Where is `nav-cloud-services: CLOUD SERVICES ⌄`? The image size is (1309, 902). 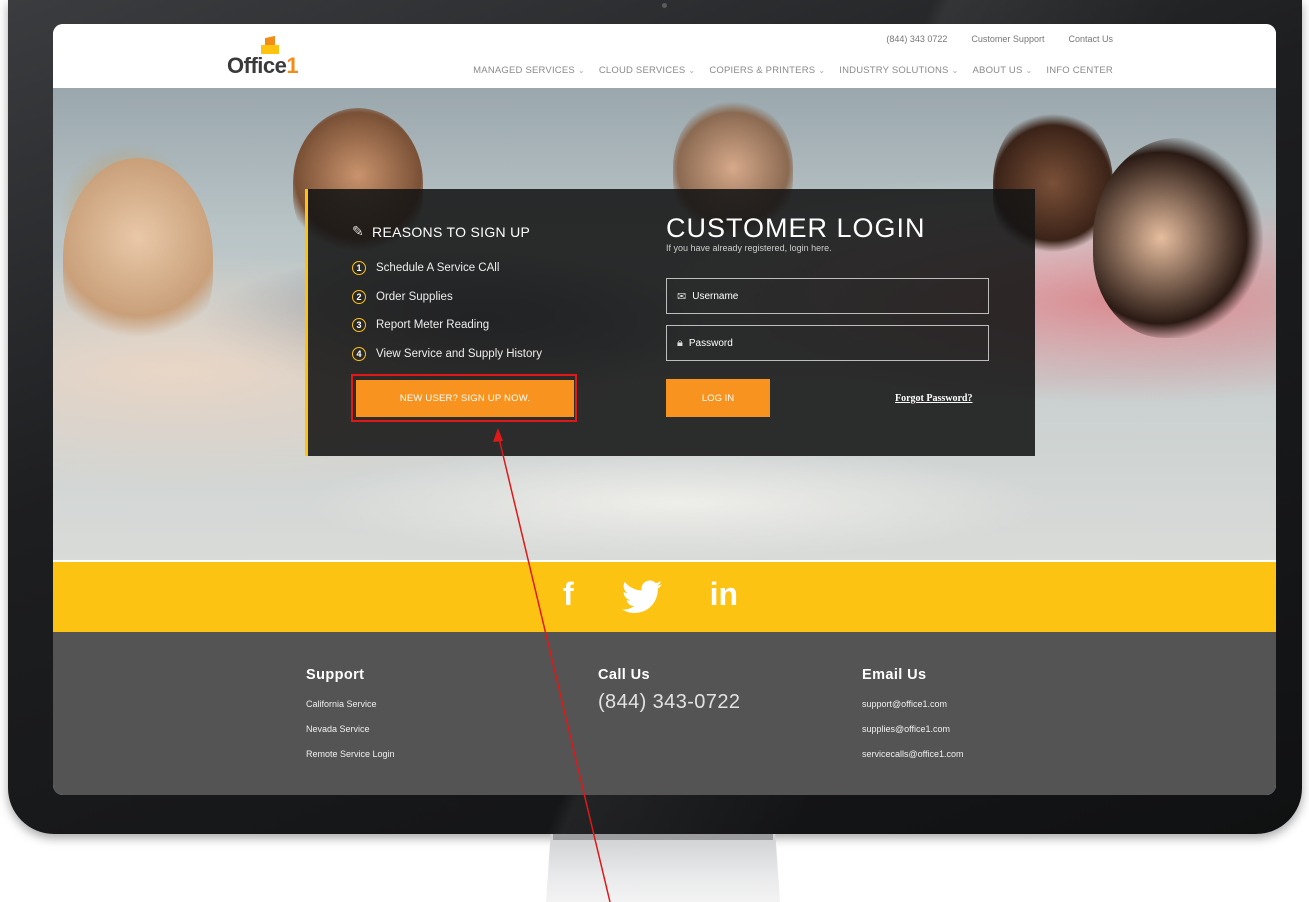
nav-cloud-services: CLOUD SERVICES ⌄ is located at coordinates (647, 70).